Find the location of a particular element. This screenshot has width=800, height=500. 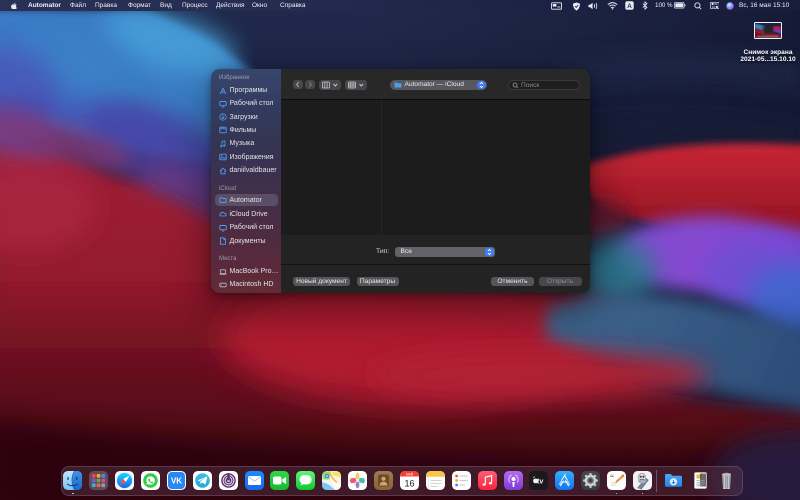

svg-text: 16 is located at coordinates (409, 484).